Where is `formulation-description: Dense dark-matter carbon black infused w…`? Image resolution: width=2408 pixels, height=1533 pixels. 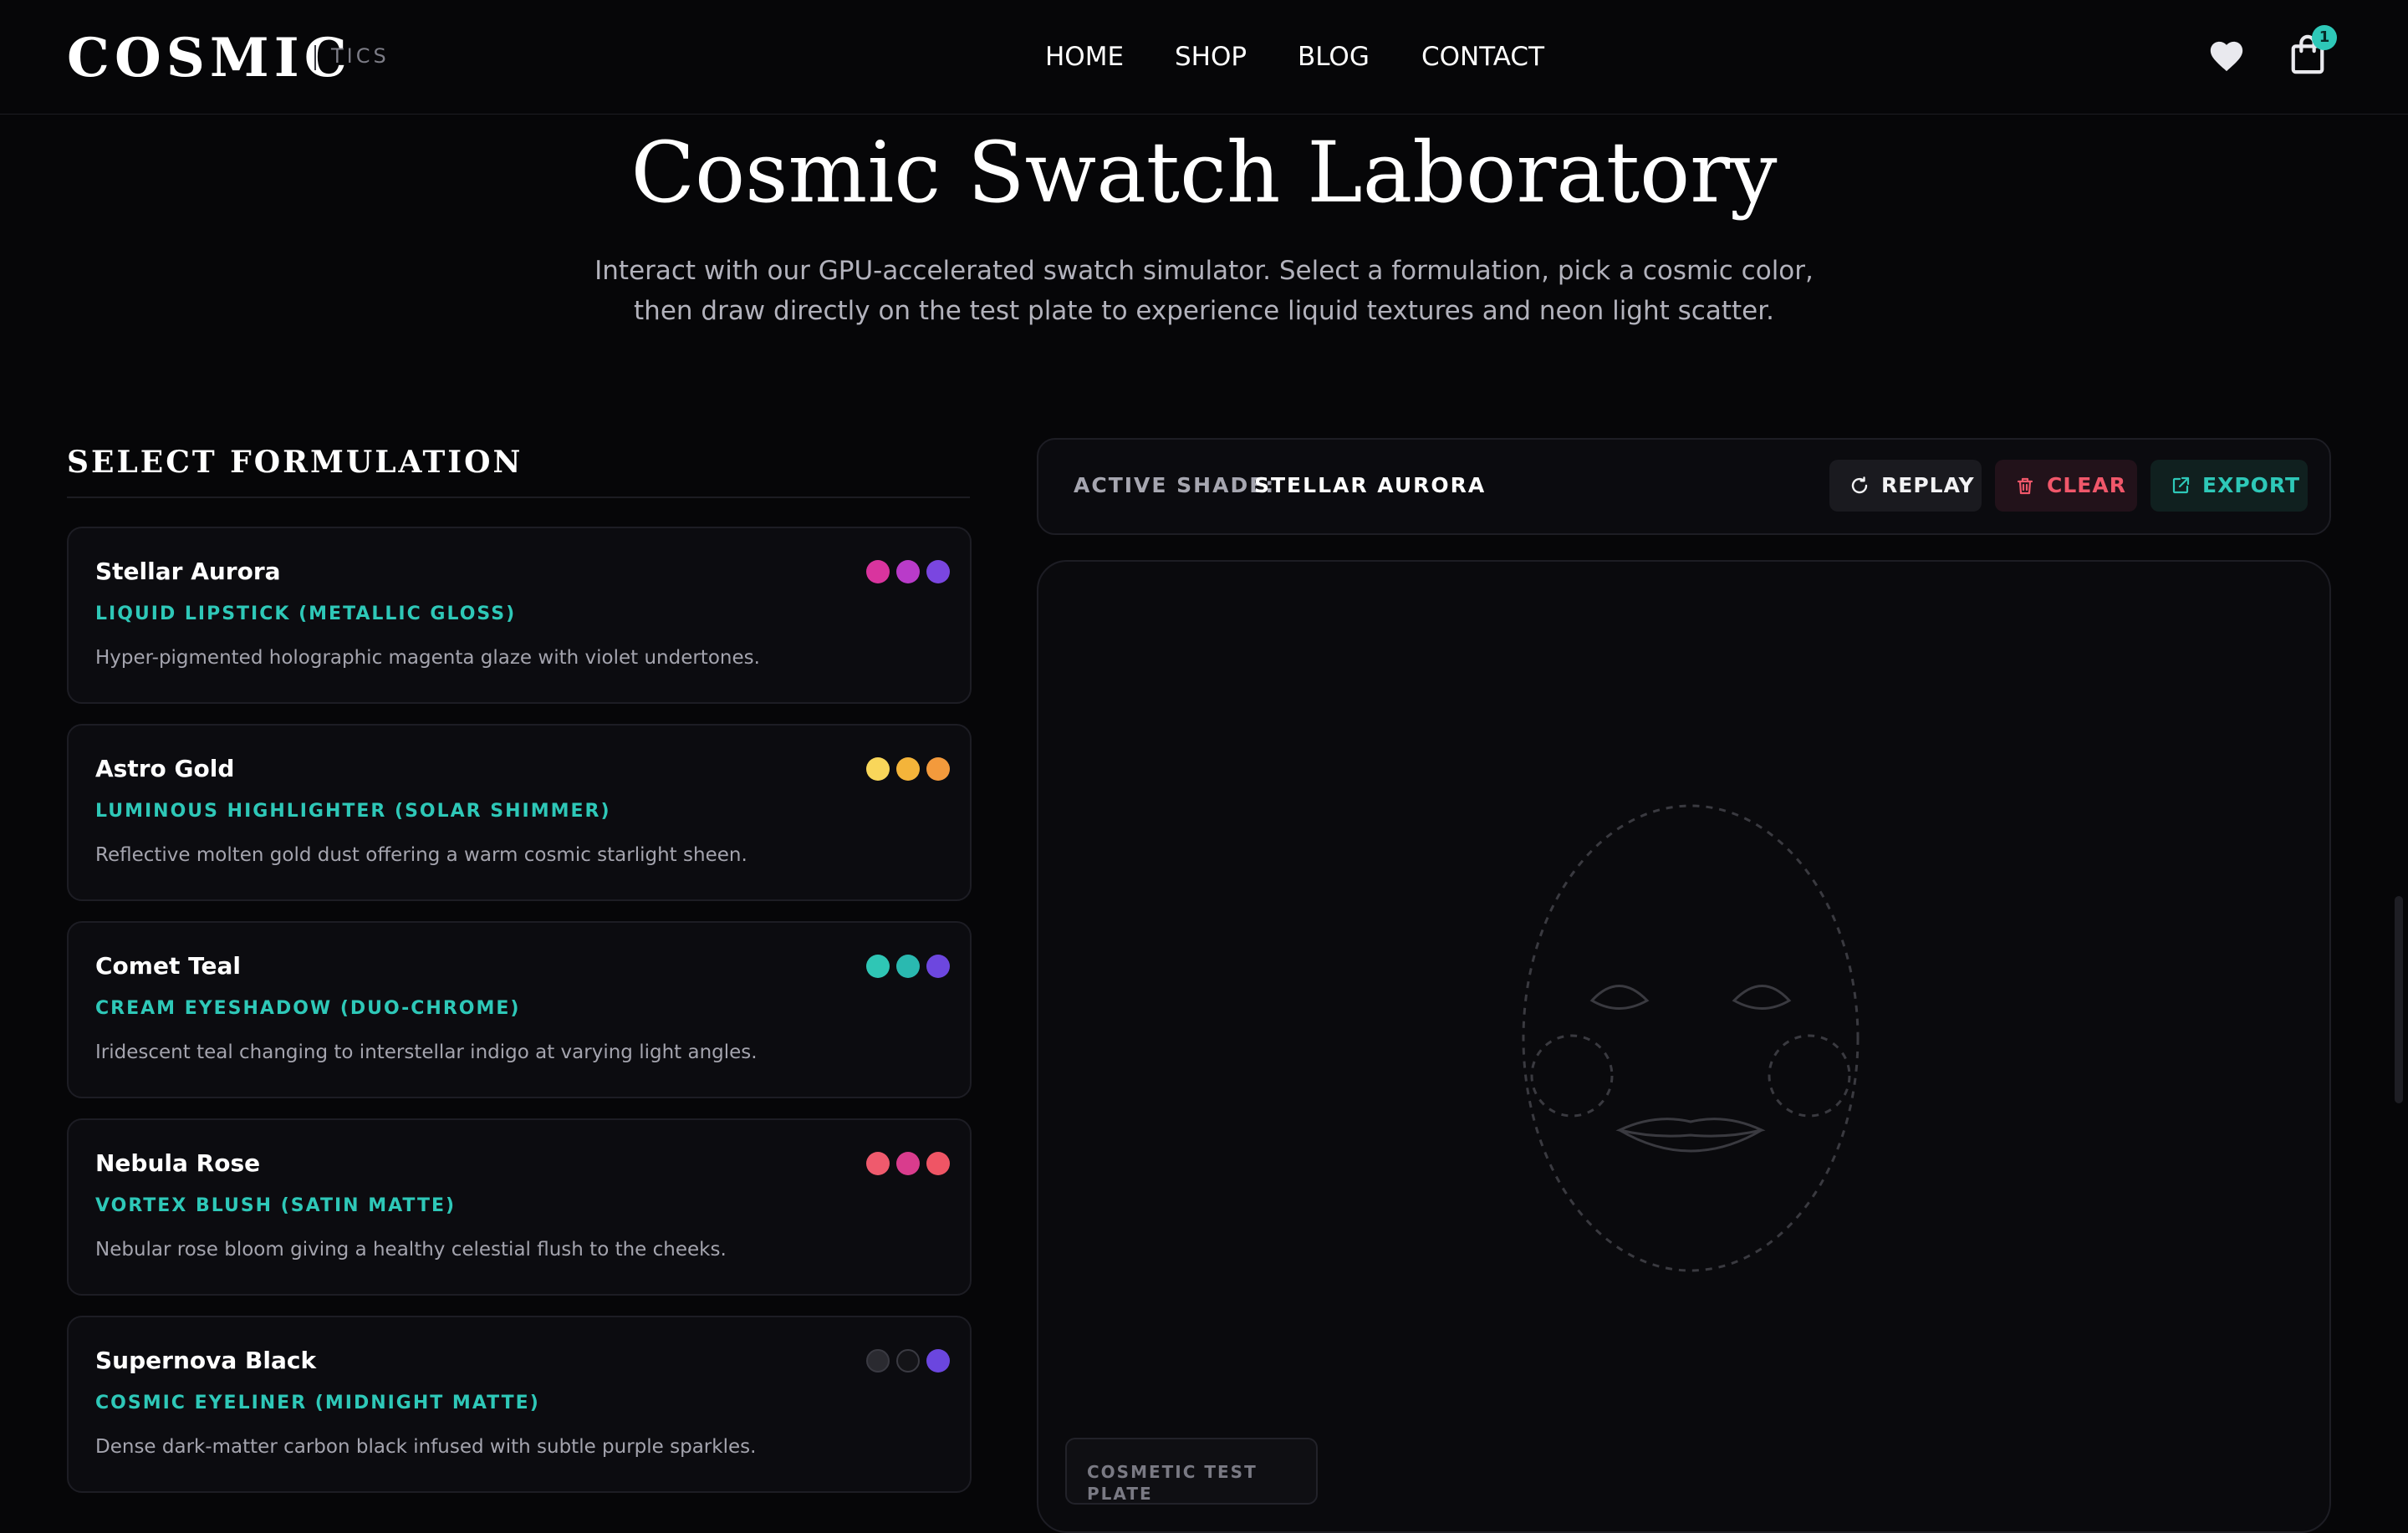
formulation-description: Dense dark-matter carbon black infused w… is located at coordinates (426, 1447).